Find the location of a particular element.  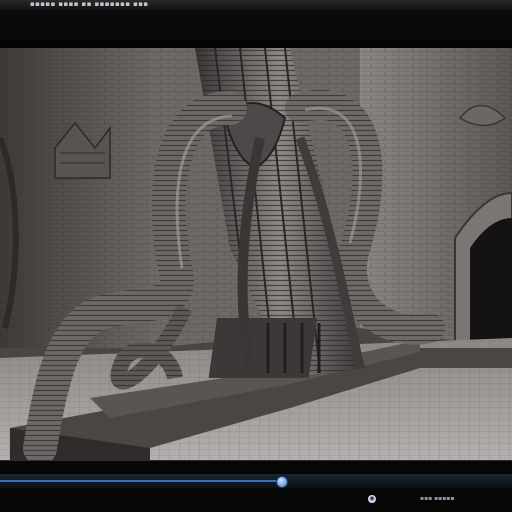

timeline-scrubber-handle is located at coordinates (282, 482).